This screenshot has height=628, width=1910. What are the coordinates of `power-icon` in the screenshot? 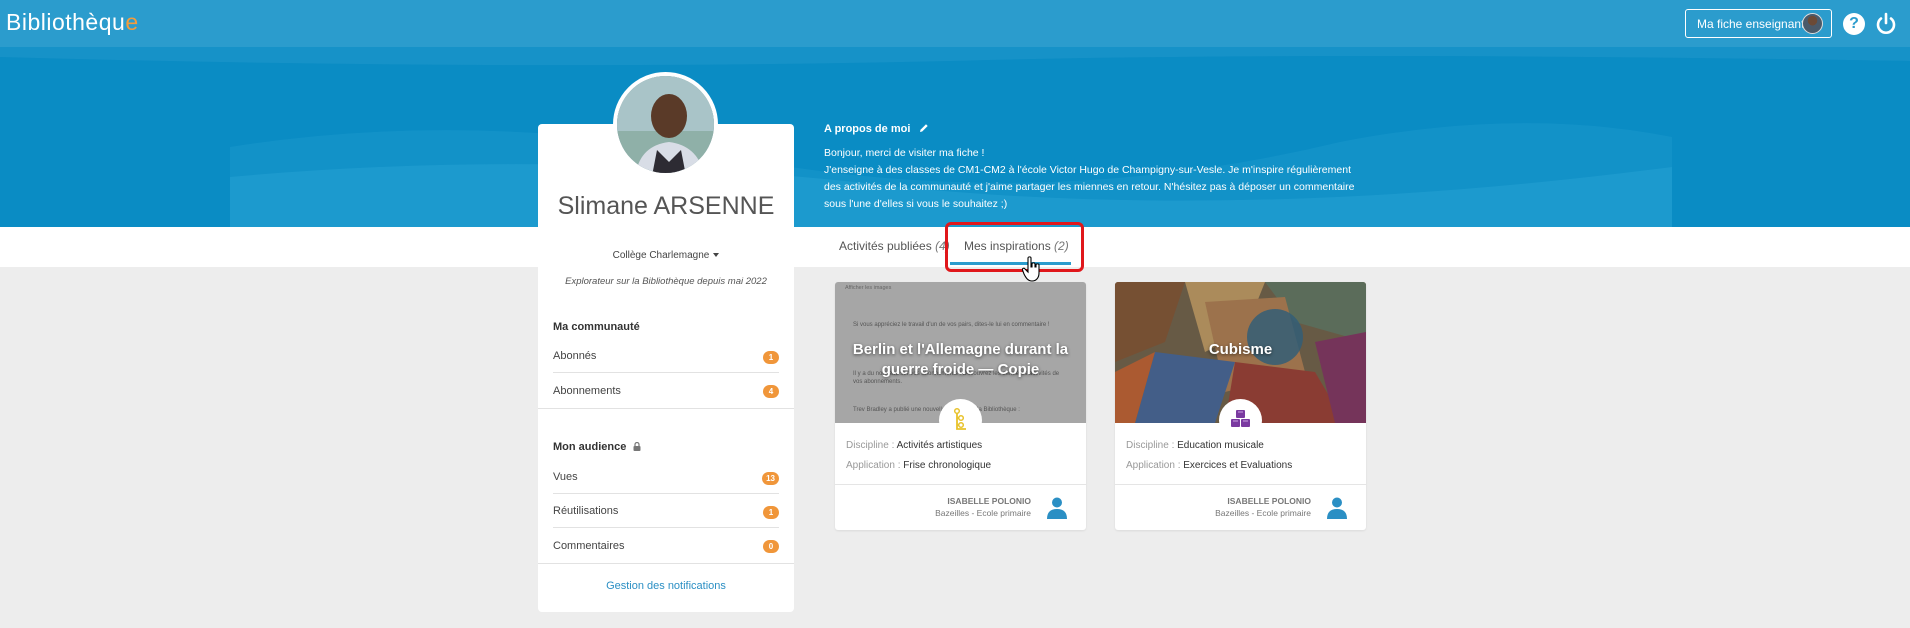 It's located at (1886, 24).